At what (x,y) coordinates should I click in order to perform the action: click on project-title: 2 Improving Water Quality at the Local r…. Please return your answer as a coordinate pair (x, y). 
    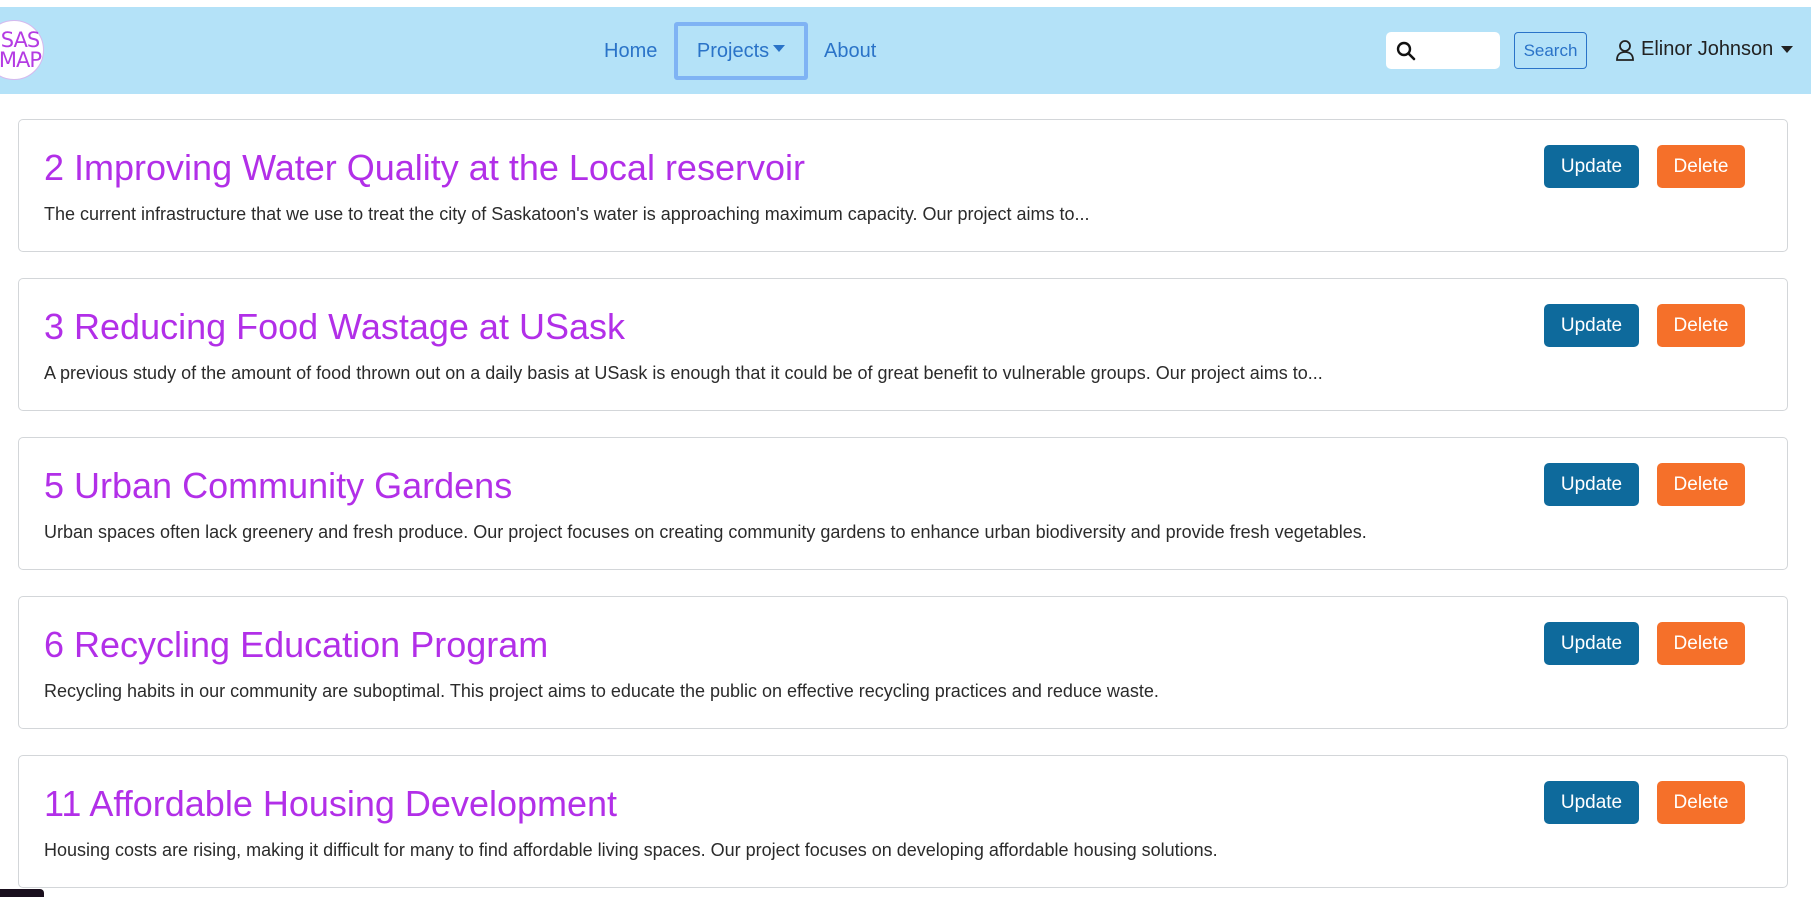
    Looking at the image, I should click on (424, 168).